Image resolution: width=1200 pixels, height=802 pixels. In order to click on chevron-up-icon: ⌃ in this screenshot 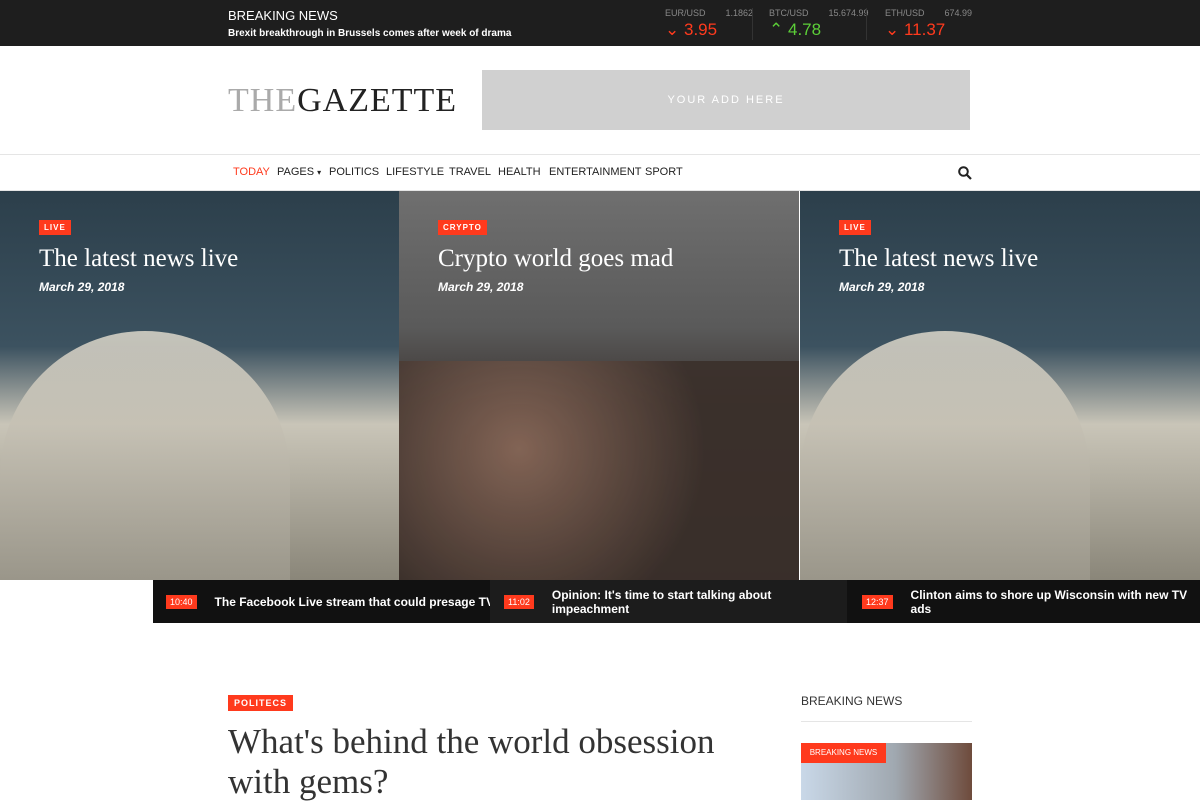, I will do `click(776, 29)`.